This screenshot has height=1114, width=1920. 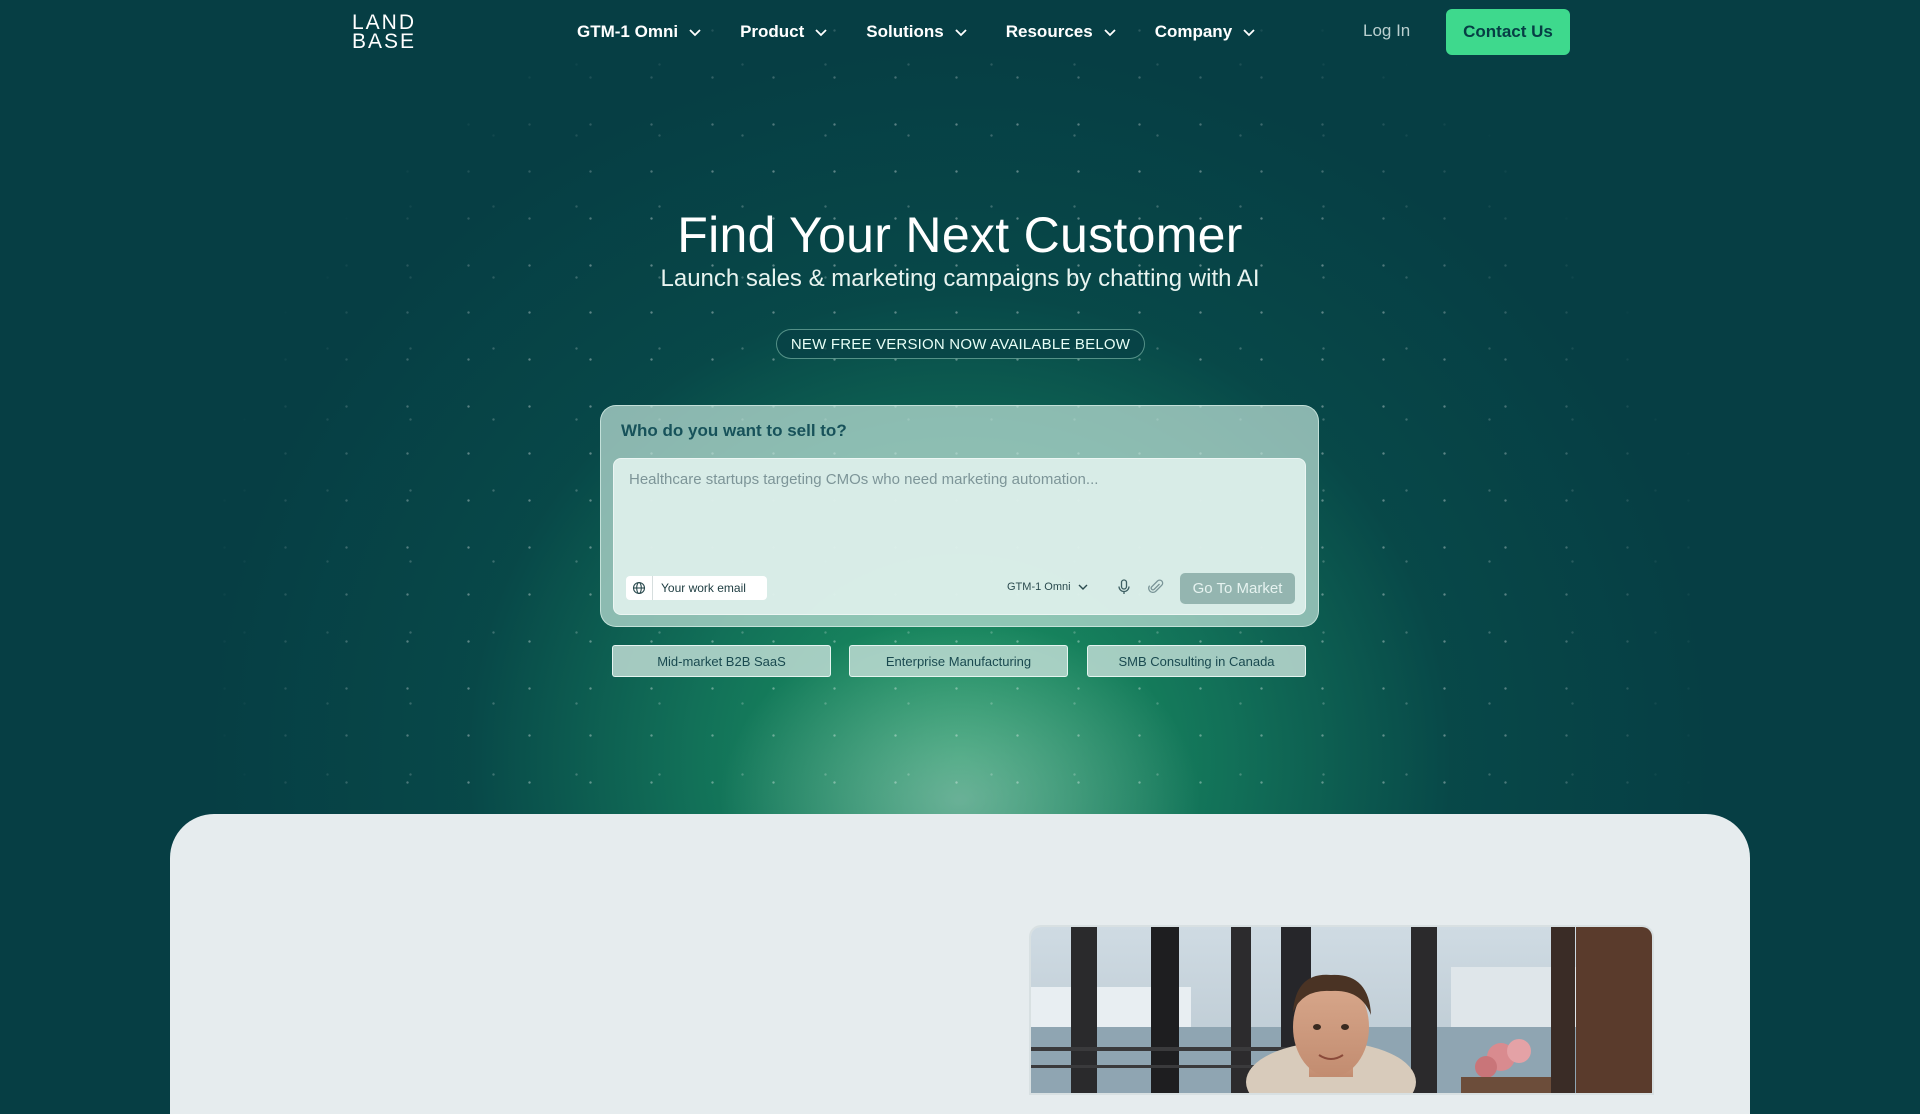 I want to click on nav-item-label: Resources, so click(x=1049, y=31).